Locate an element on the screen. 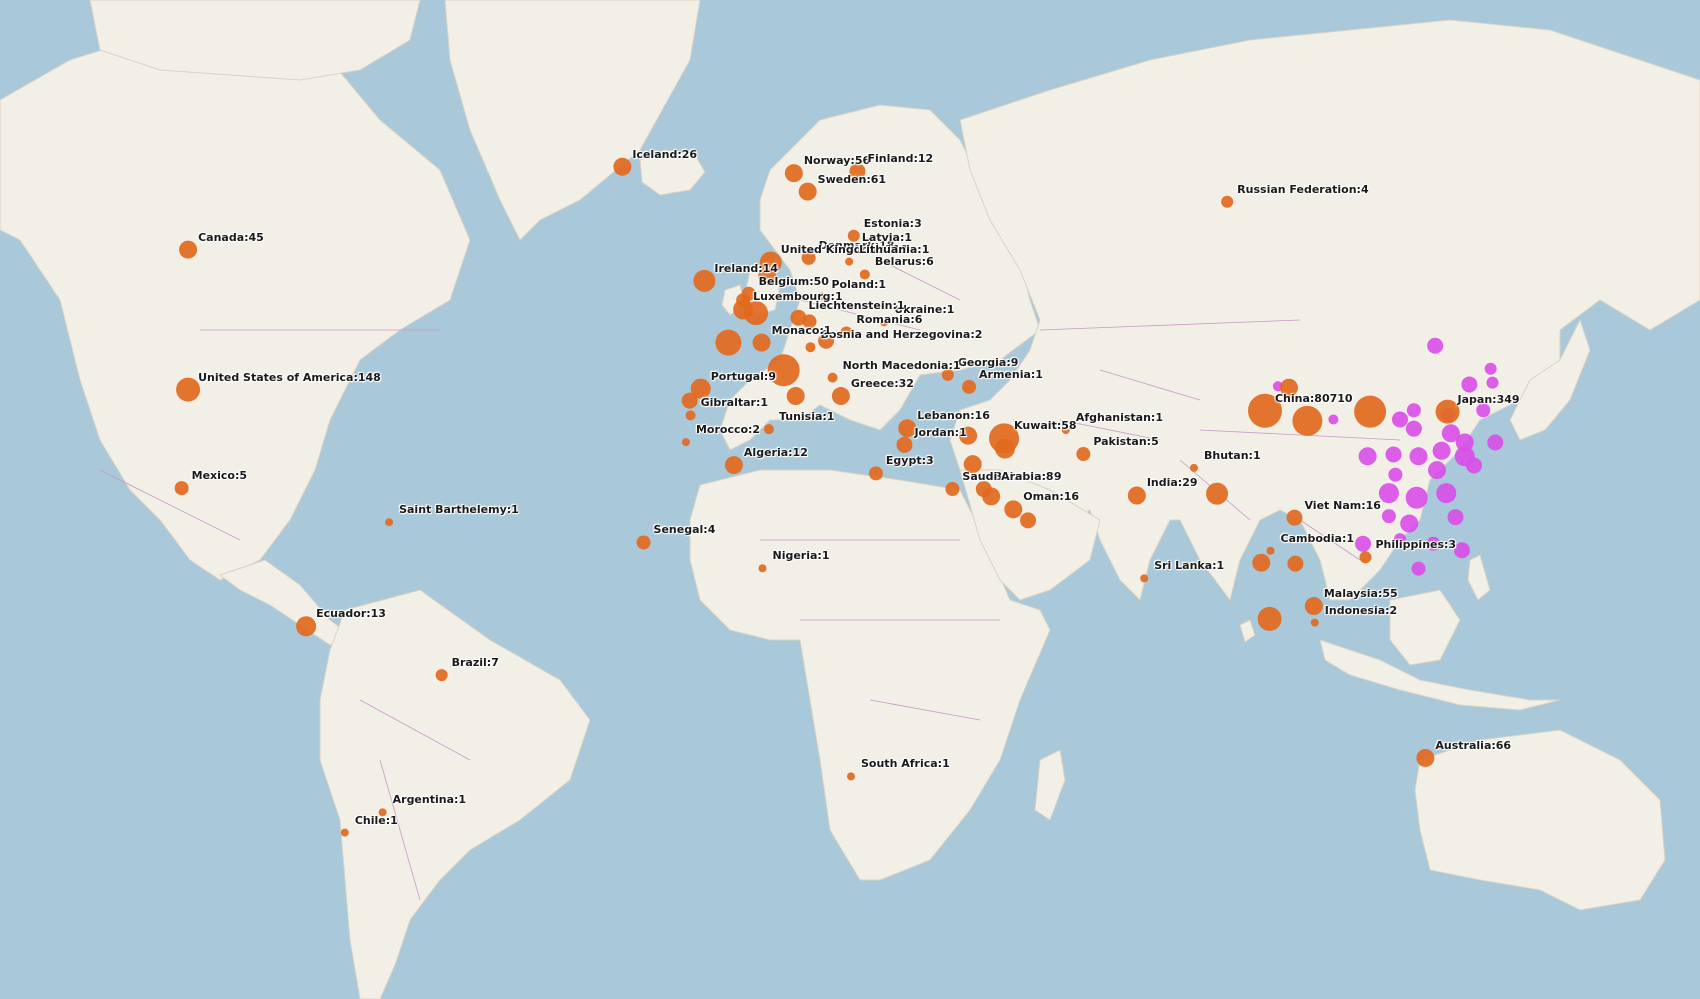 This screenshot has height=999, width=1700. marker-north-macedonia is located at coordinates (832, 377).